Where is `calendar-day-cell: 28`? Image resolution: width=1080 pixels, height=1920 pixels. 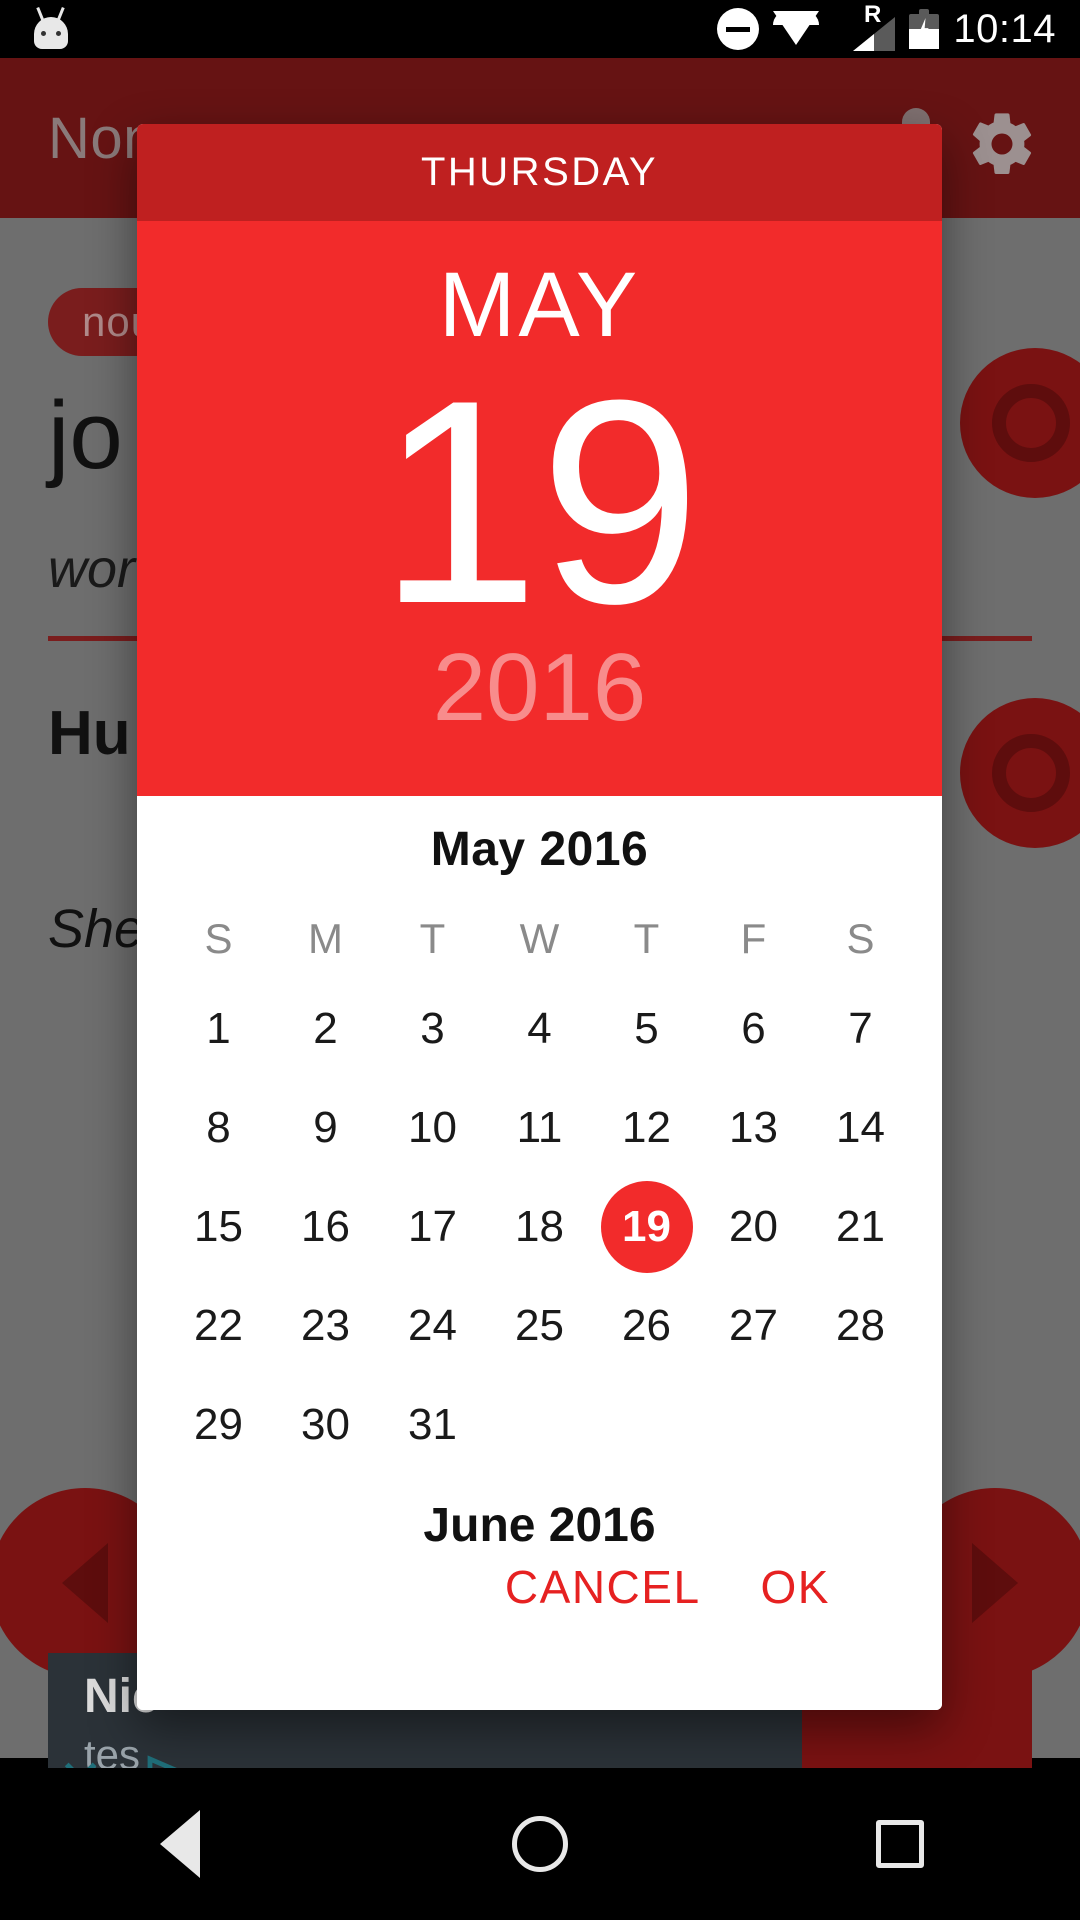 calendar-day-cell: 28 is located at coordinates (860, 1325).